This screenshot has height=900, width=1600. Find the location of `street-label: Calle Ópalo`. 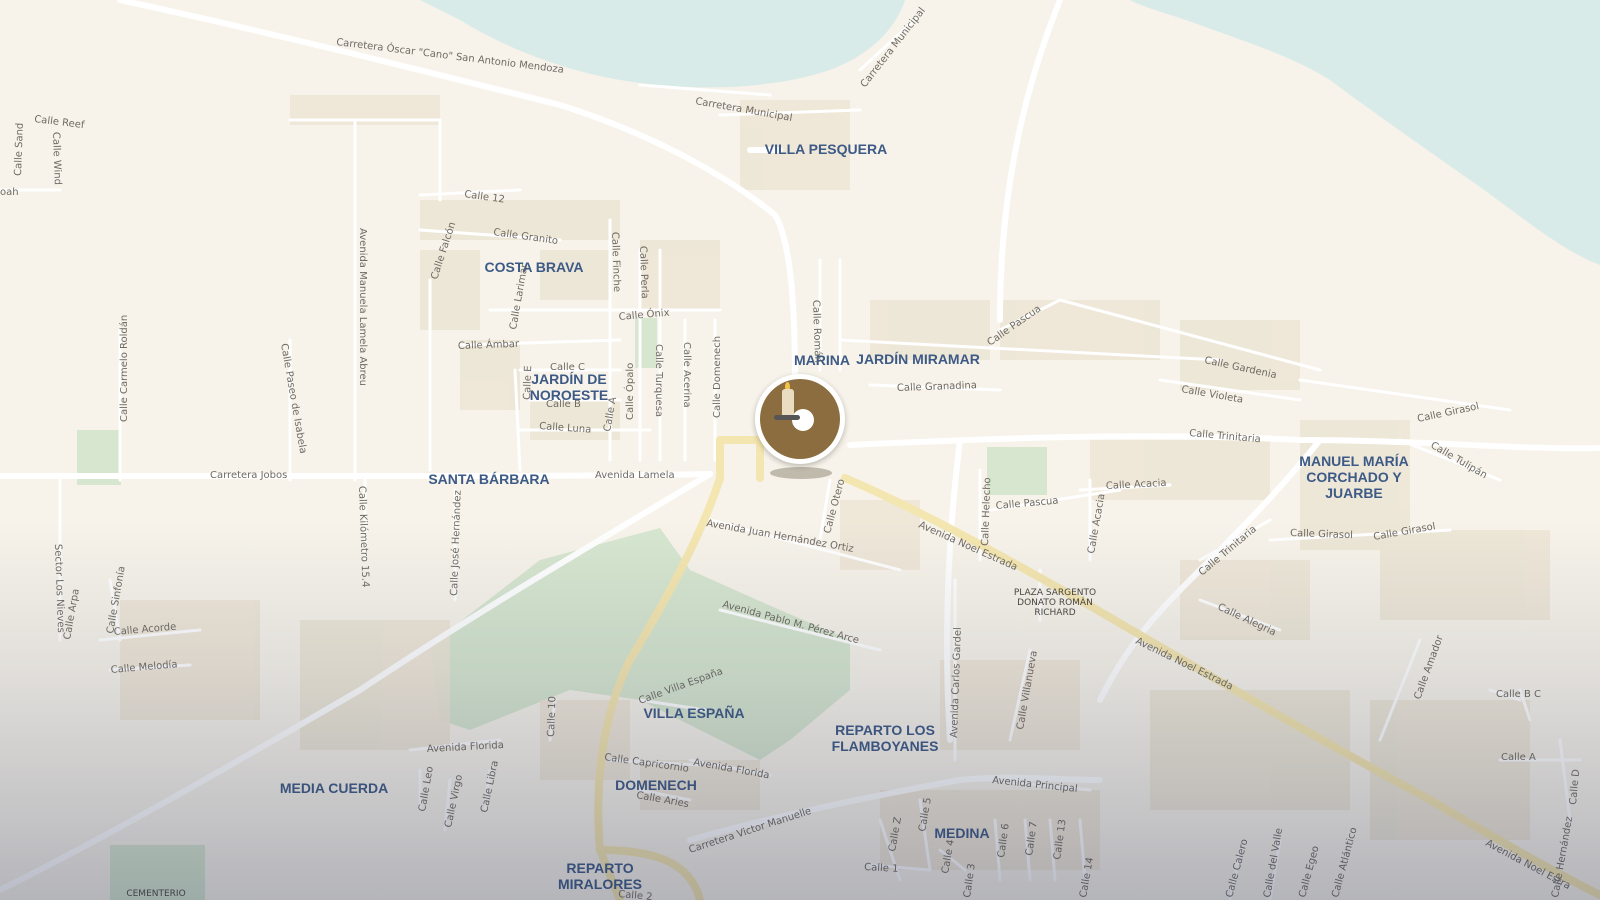

street-label: Calle Ópalo is located at coordinates (629, 391).